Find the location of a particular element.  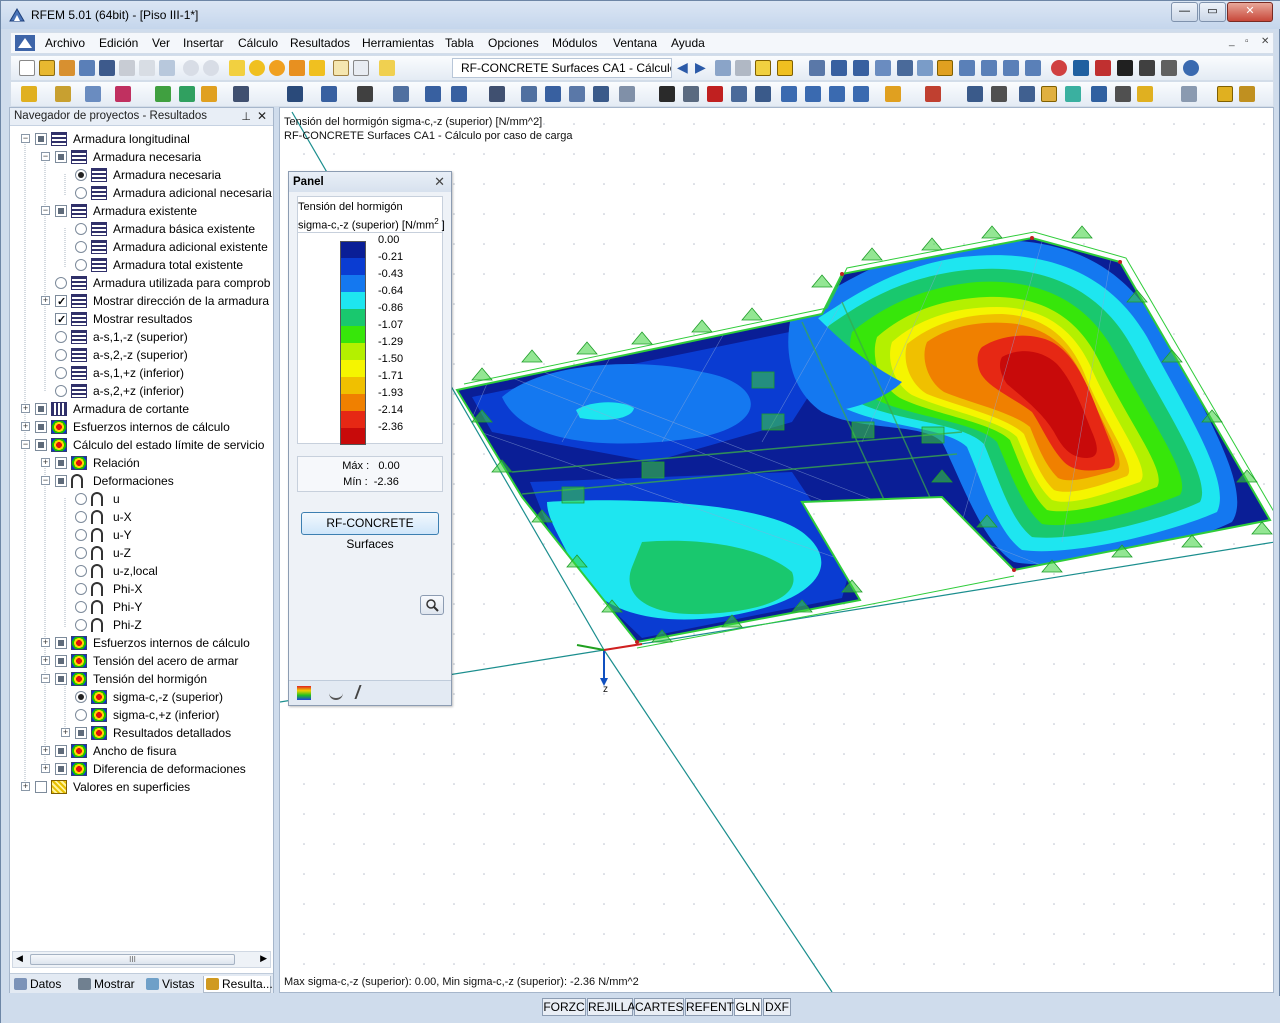

nodes-icon is located at coordinates (967, 68).